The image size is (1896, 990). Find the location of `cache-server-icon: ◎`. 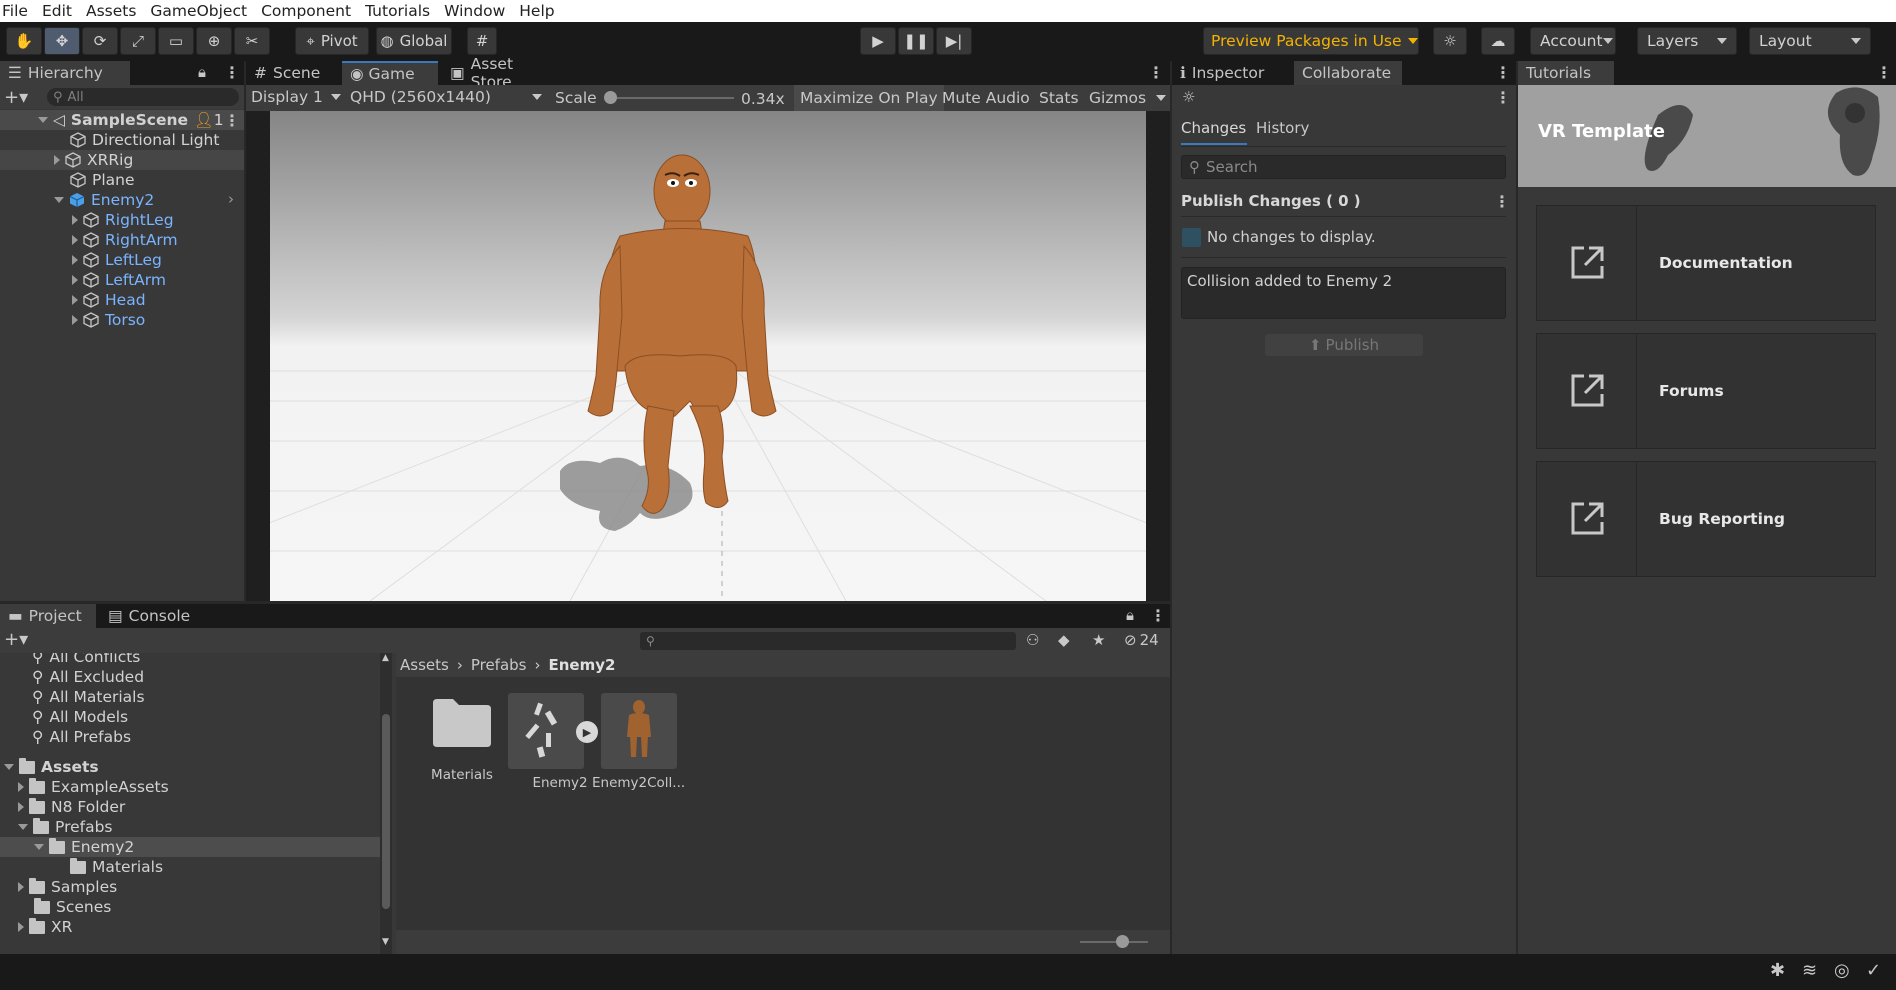

cache-server-icon: ◎ is located at coordinates (1842, 970).